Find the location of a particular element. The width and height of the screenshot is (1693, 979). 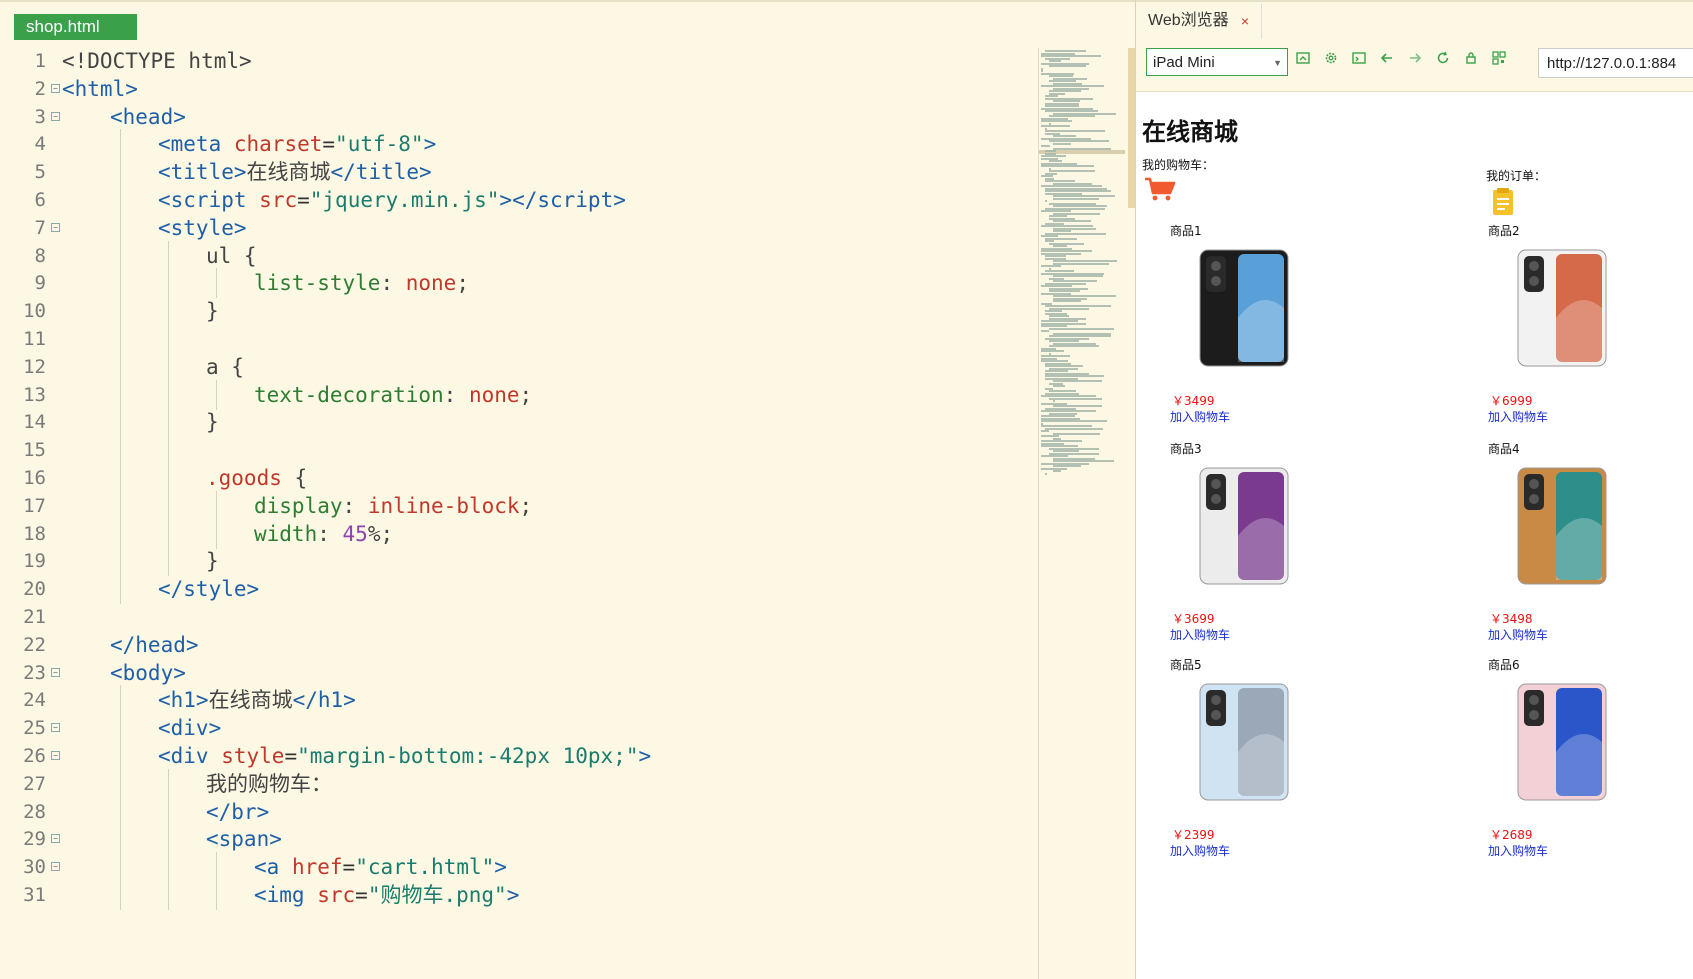

code-line: 20 </style> is located at coordinates (519, 589).